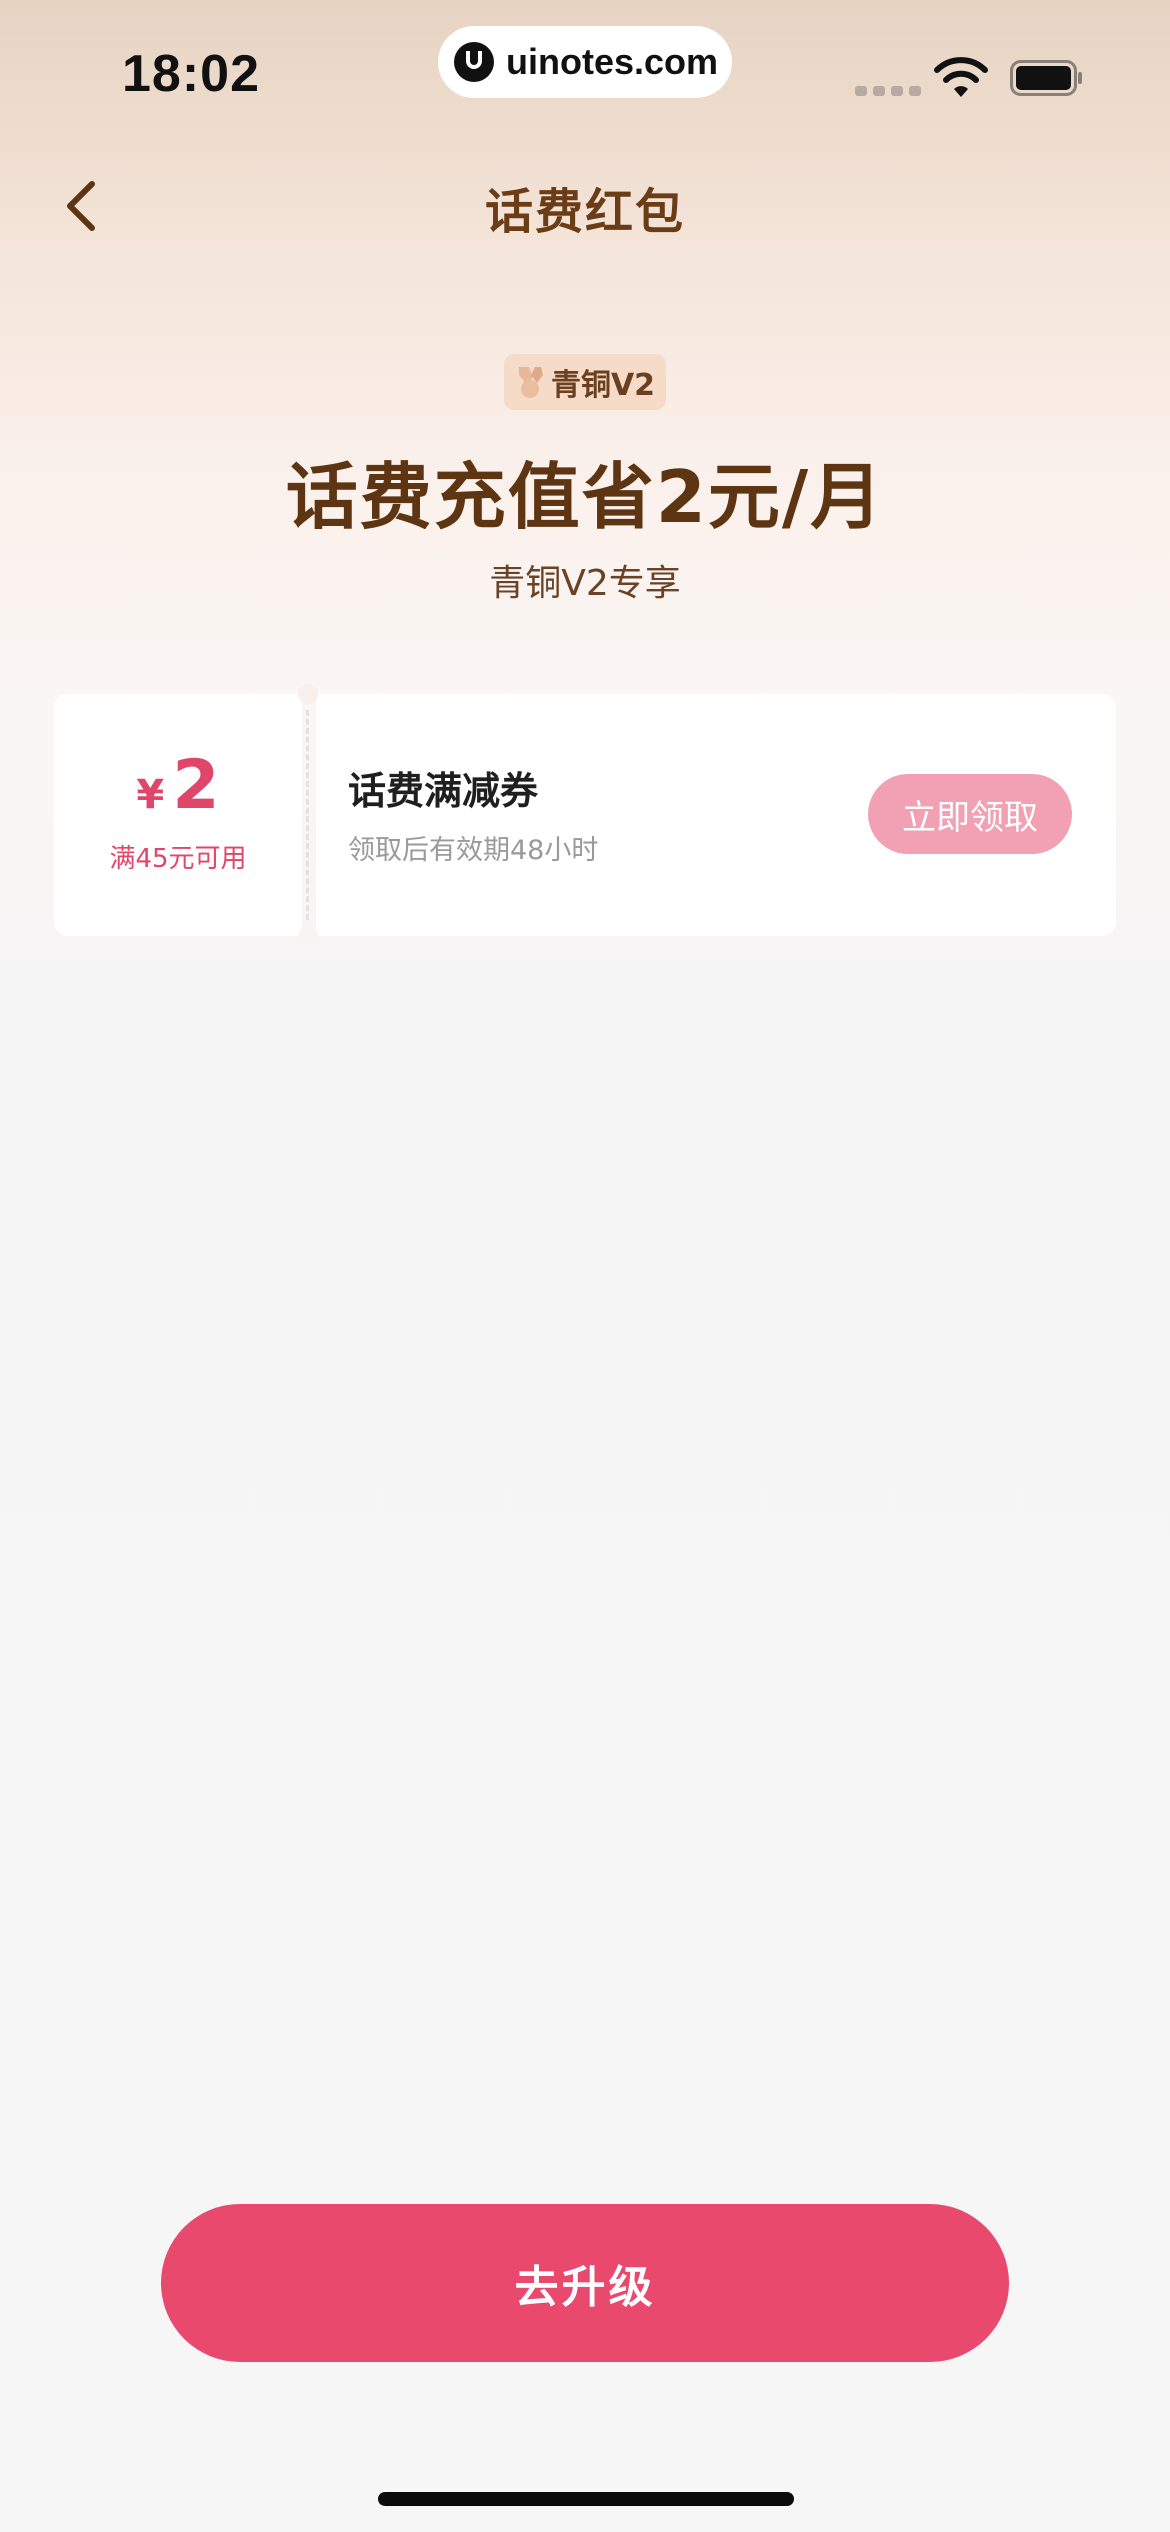 The image size is (1170, 2532). I want to click on url-pill: uinotes.com, so click(585, 62).